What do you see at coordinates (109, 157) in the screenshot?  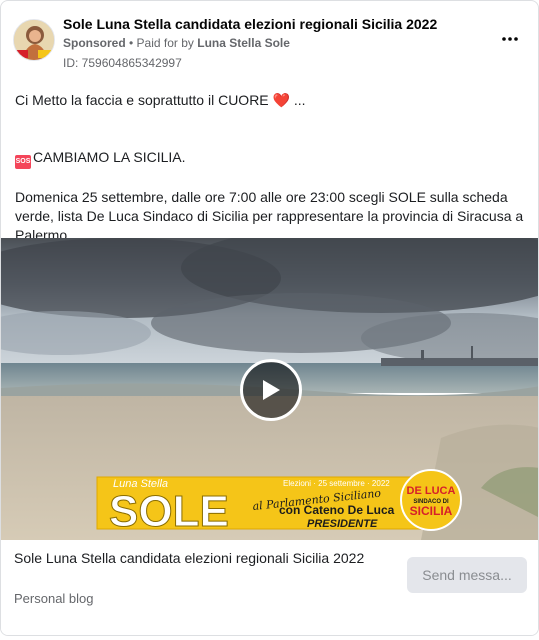 I see `post-line-2-text: CAMBIAMO LA SICILIA.` at bounding box center [109, 157].